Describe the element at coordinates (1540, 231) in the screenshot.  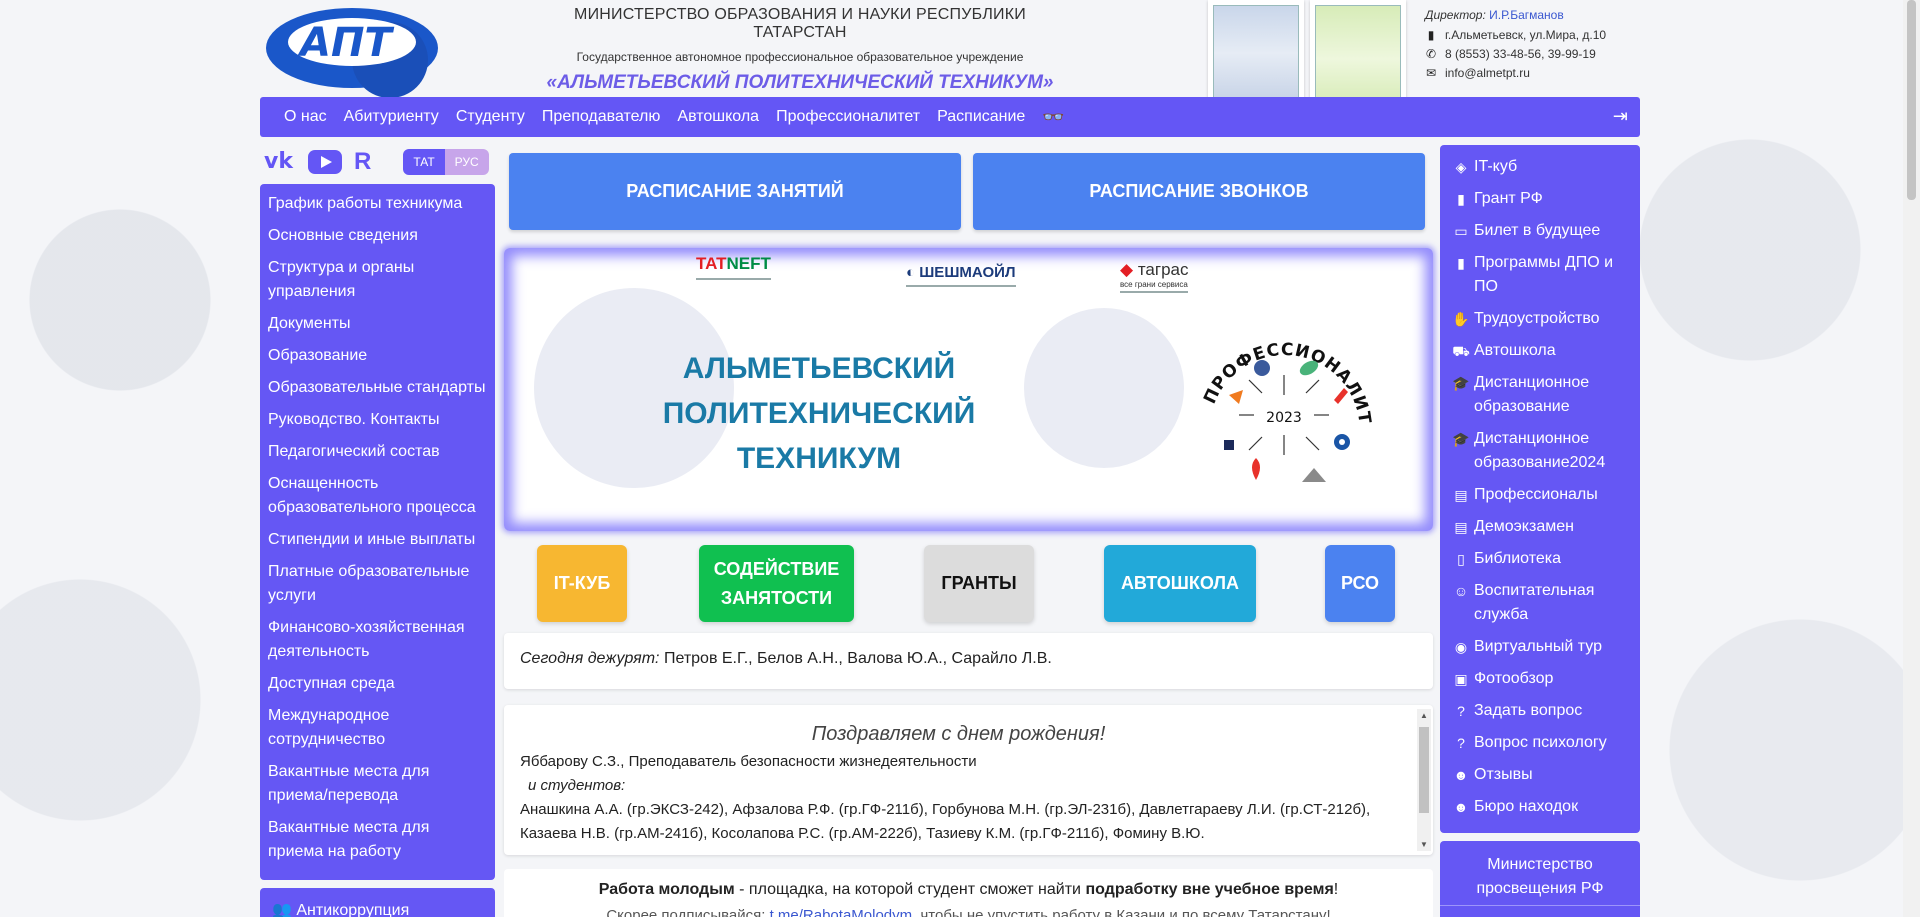
I see `right-menu-item: ▭ Билет в будущее` at that location.